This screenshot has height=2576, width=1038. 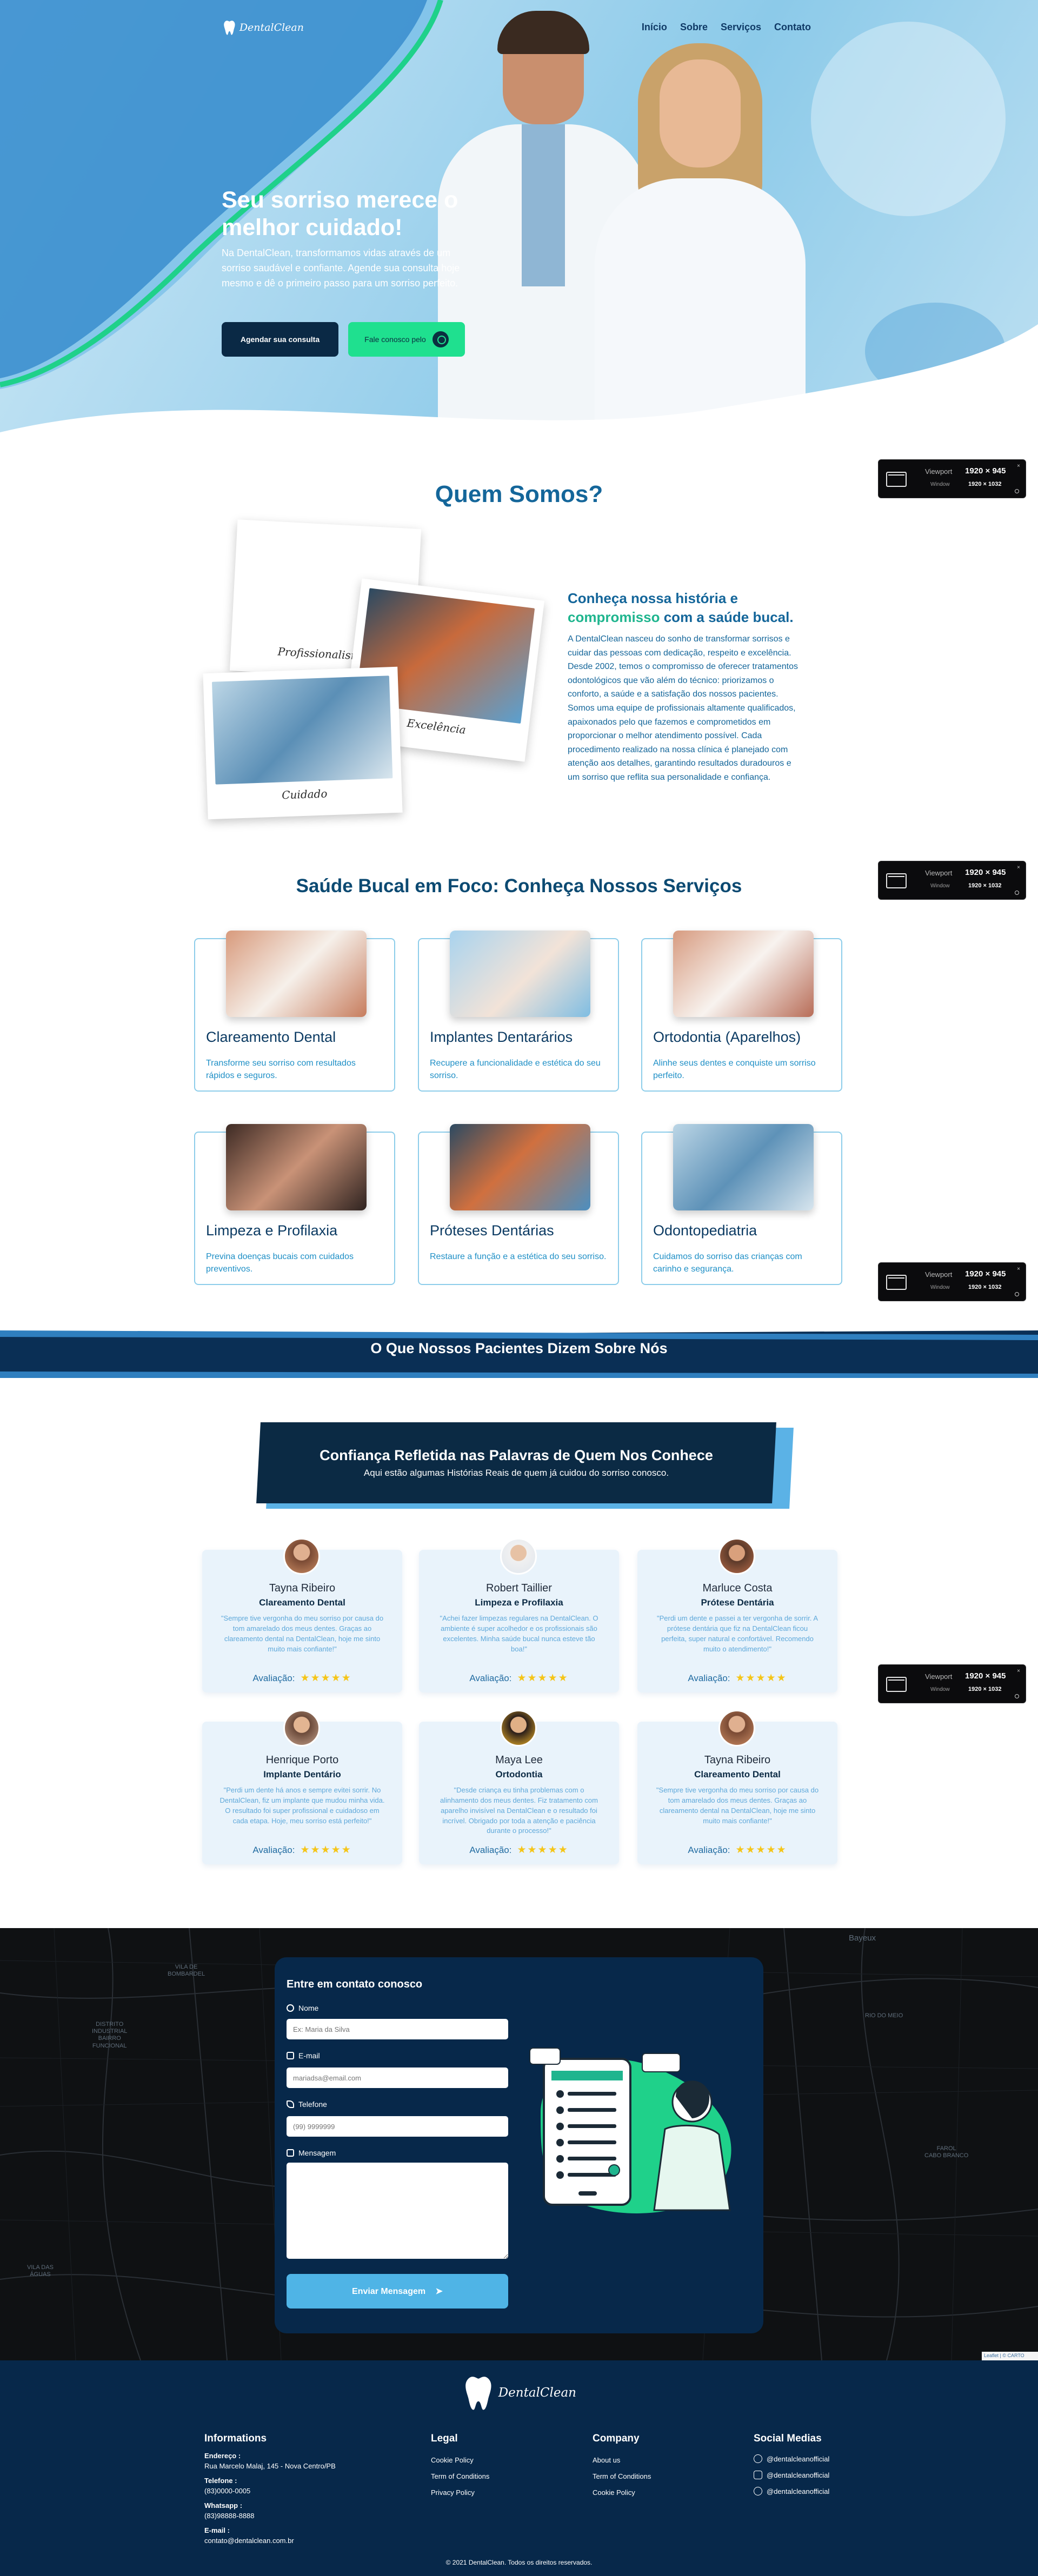 I want to click on send-button-label: Enviar Mensagem, so click(x=389, y=2291).